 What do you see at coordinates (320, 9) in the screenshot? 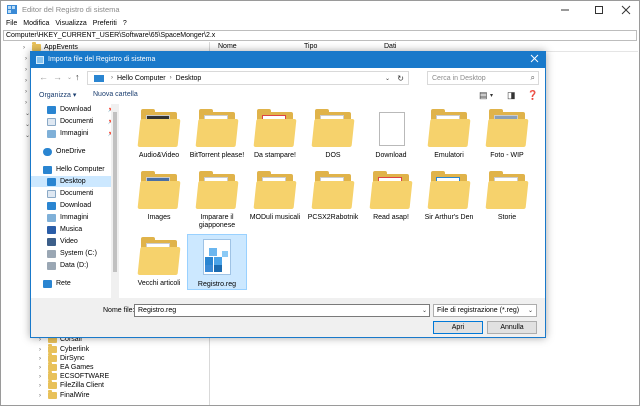
I see `regedit-titlebar: Editor del Registro di sistema` at bounding box center [320, 9].